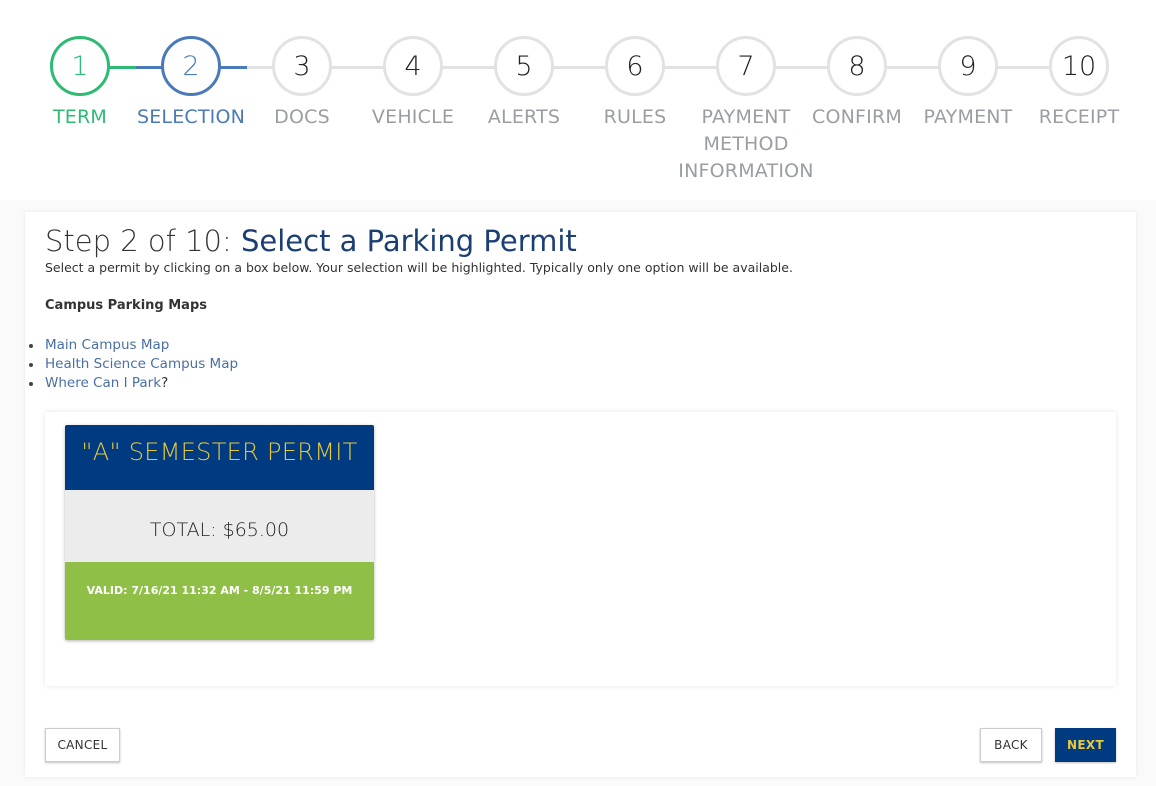 This screenshot has width=1156, height=786. What do you see at coordinates (191, 66) in the screenshot?
I see `step-number: 2` at bounding box center [191, 66].